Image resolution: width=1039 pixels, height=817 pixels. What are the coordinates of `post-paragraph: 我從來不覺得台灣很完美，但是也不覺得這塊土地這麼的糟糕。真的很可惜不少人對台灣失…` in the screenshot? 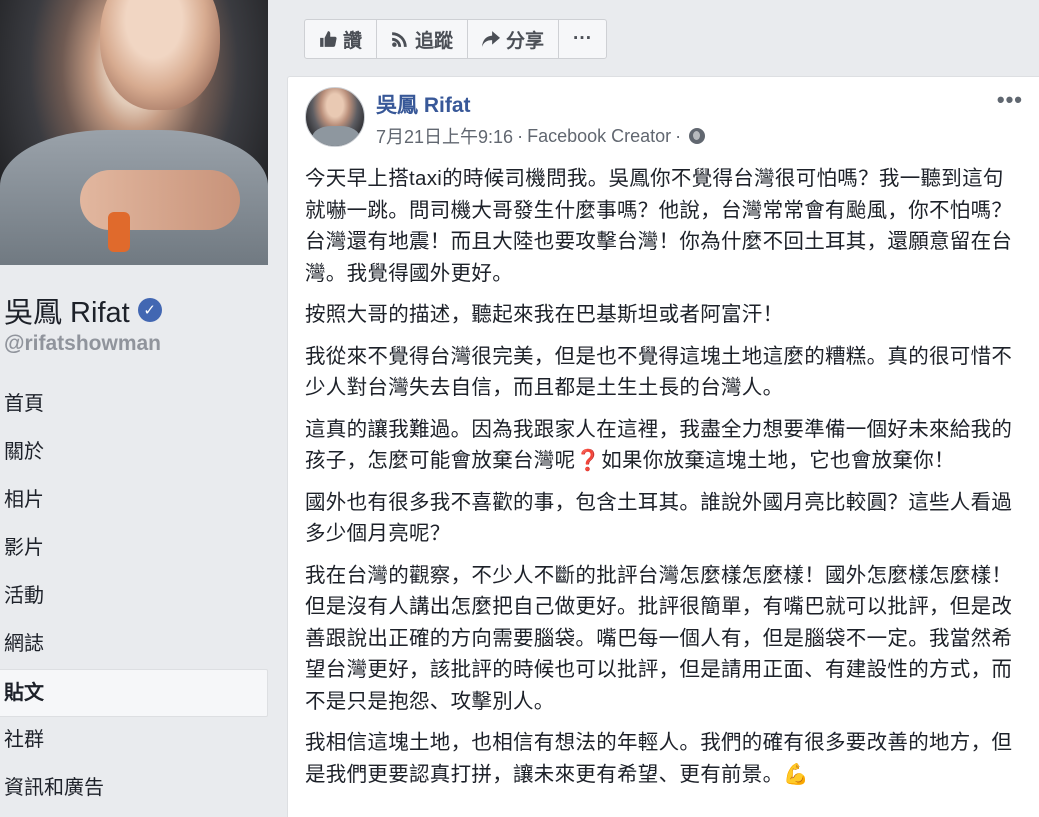 It's located at (659, 372).